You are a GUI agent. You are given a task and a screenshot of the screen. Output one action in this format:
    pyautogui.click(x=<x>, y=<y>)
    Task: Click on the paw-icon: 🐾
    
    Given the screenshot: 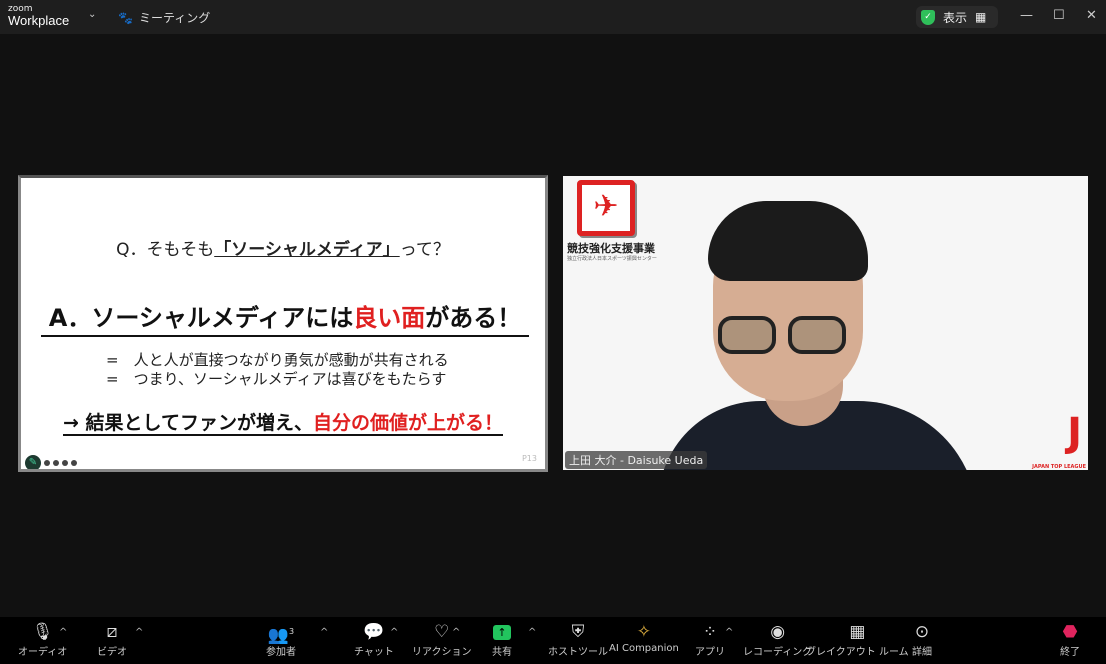 What is the action you would take?
    pyautogui.click(x=125, y=17)
    